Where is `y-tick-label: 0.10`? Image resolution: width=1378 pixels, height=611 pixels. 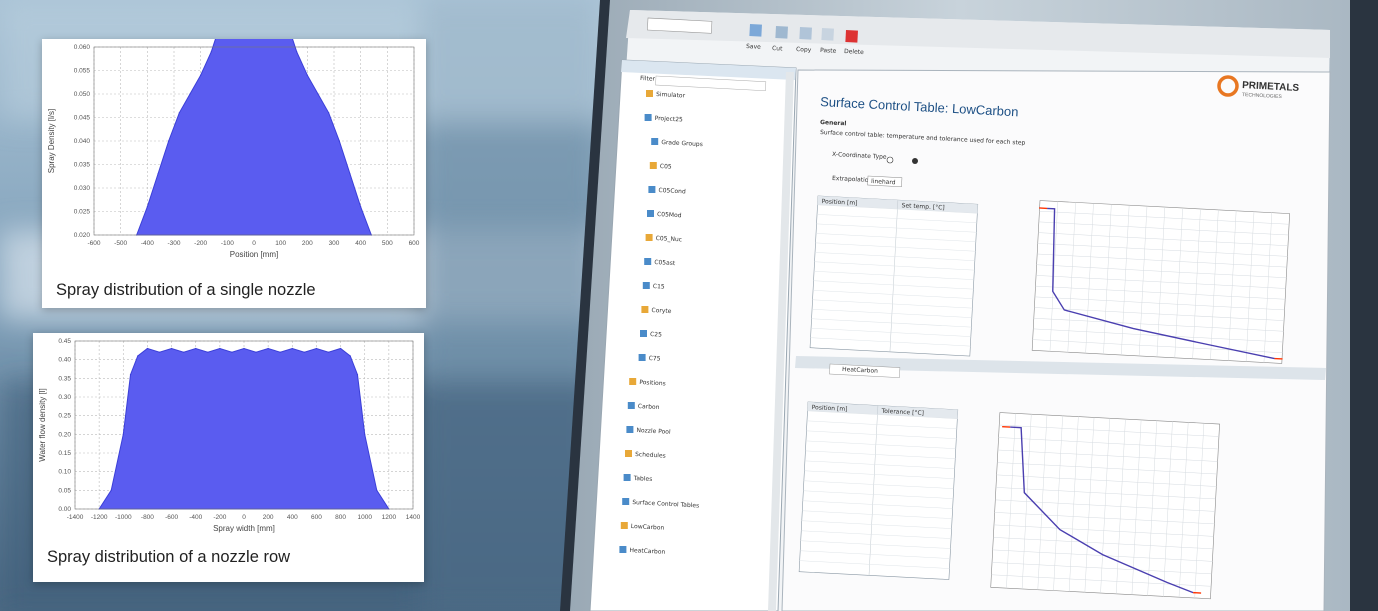 y-tick-label: 0.10 is located at coordinates (64, 472).